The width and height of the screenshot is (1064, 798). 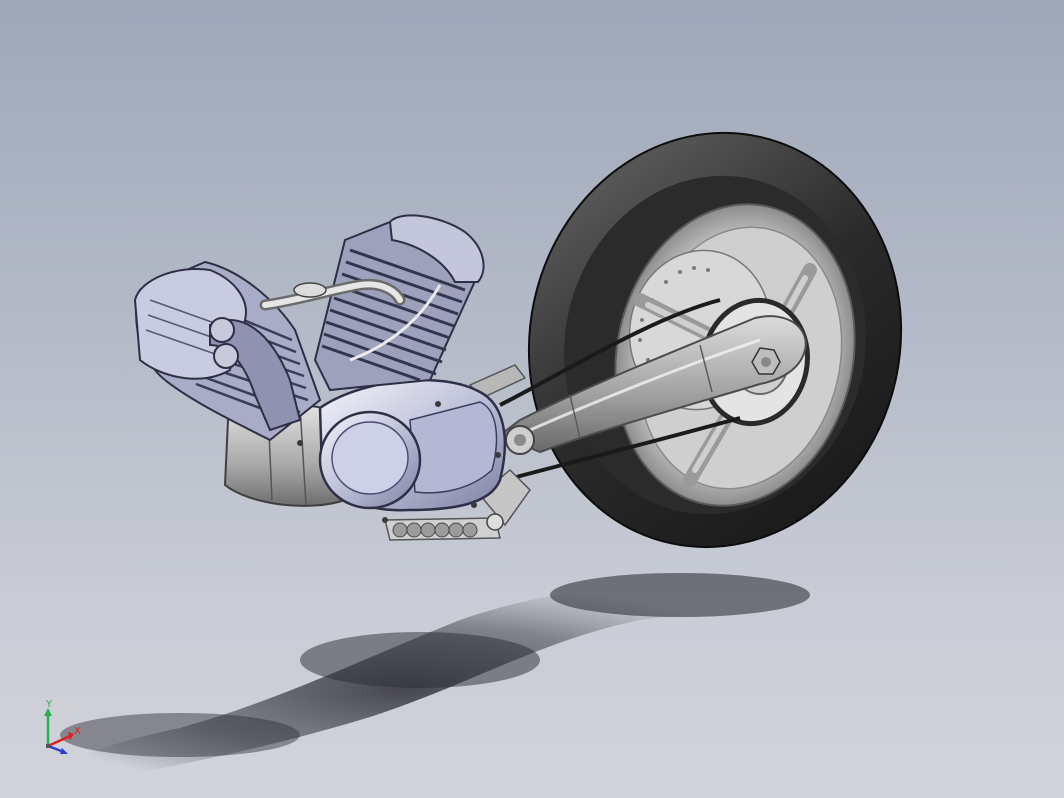 I want to click on triad-x-label: X, so click(x=77, y=731).